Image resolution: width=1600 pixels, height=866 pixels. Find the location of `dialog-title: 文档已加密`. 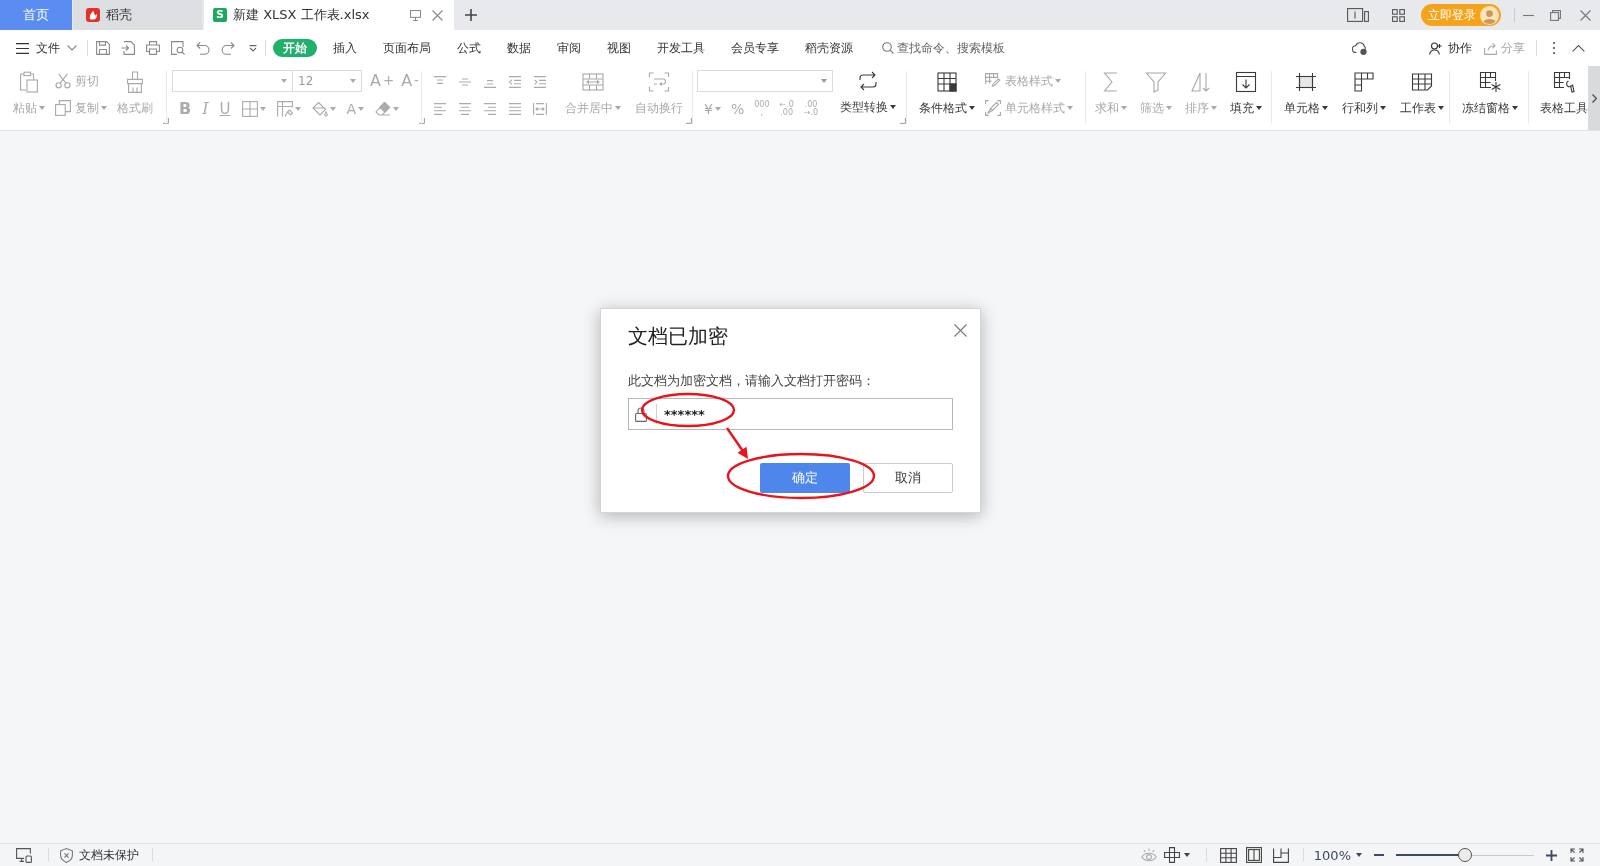

dialog-title: 文档已加密 is located at coordinates (678, 336).